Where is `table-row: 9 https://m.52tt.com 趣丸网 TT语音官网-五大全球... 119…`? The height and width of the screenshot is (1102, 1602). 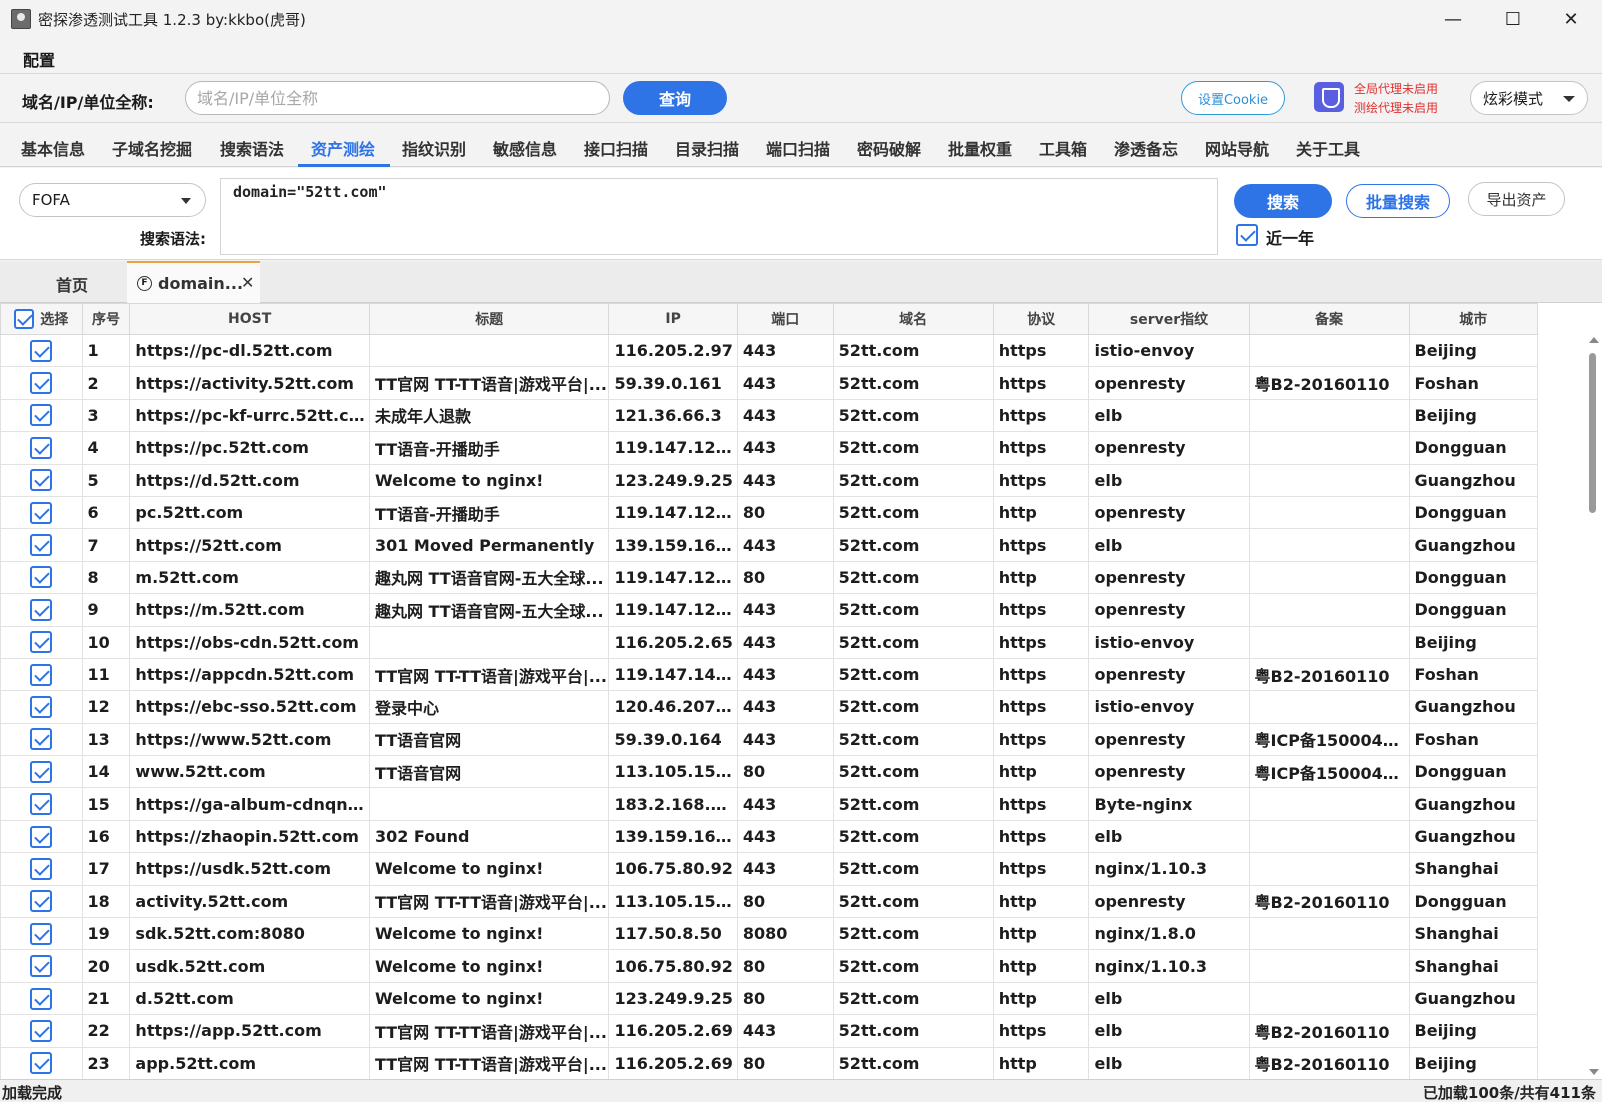
table-row: 9 https://m.52tt.com 趣丸网 TT语音官网-五大全球... 119… is located at coordinates (769, 610).